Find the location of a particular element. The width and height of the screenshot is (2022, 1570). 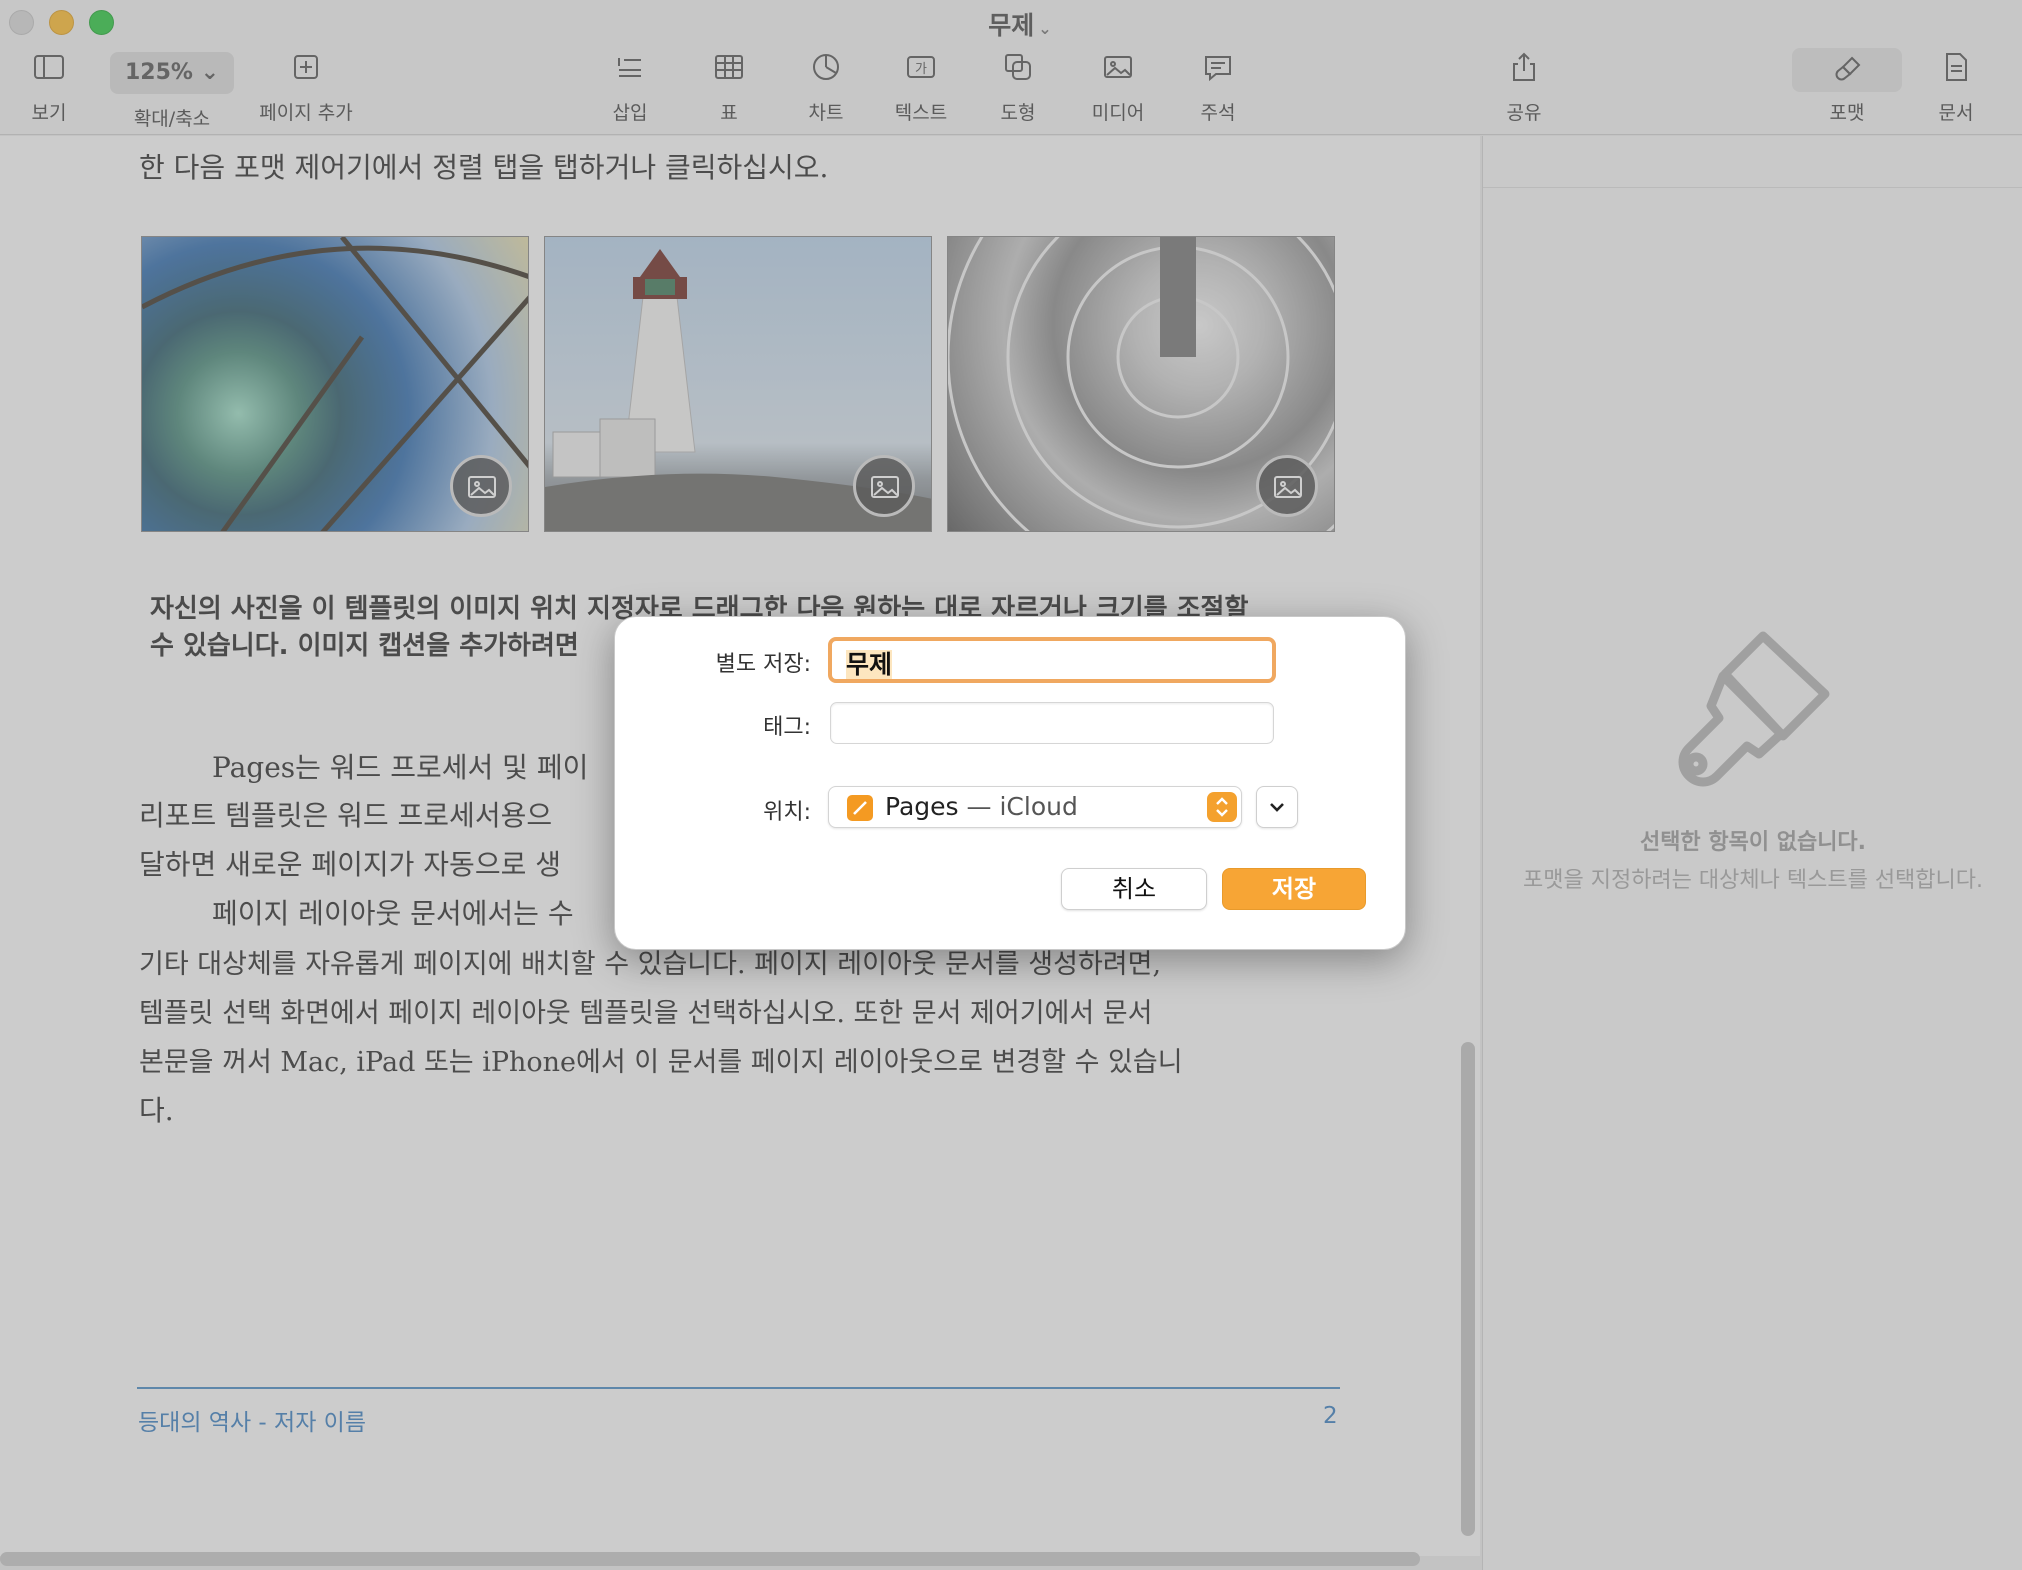

pages-app-icon is located at coordinates (860, 808).